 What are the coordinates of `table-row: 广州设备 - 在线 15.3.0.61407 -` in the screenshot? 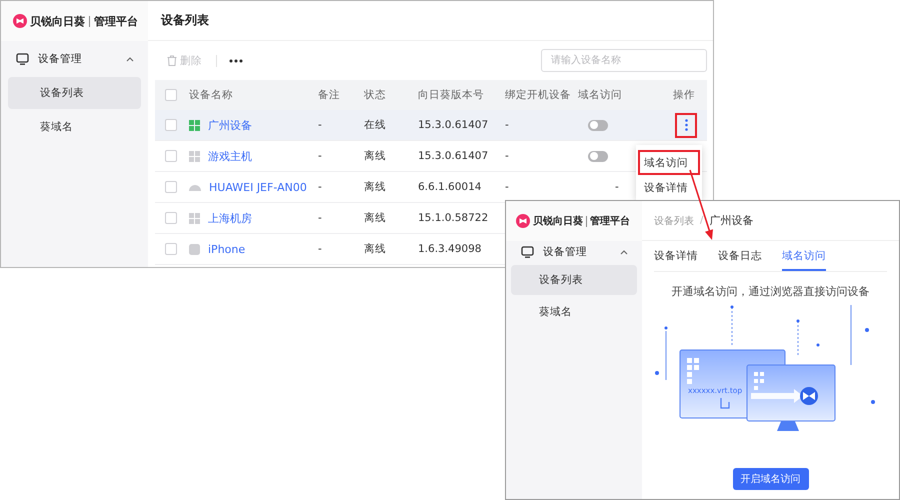 It's located at (431, 125).